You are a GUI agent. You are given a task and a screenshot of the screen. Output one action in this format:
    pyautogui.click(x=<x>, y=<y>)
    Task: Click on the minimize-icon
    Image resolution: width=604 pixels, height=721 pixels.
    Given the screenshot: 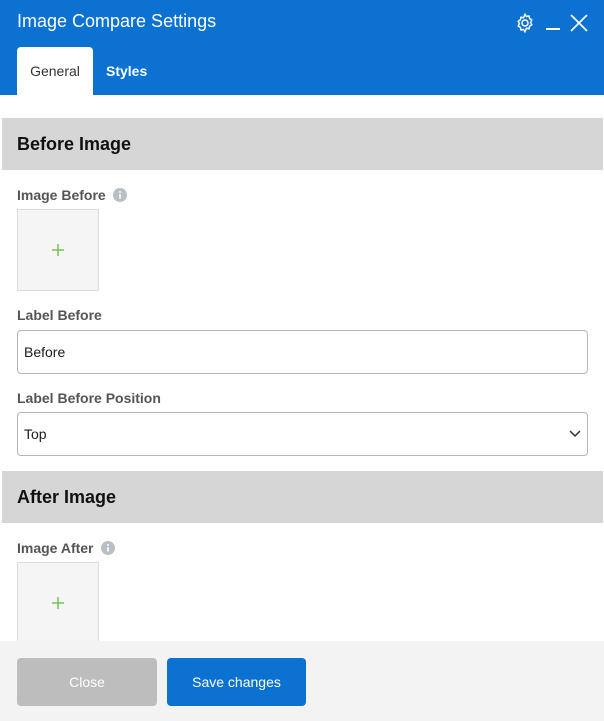 What is the action you would take?
    pyautogui.click(x=553, y=23)
    